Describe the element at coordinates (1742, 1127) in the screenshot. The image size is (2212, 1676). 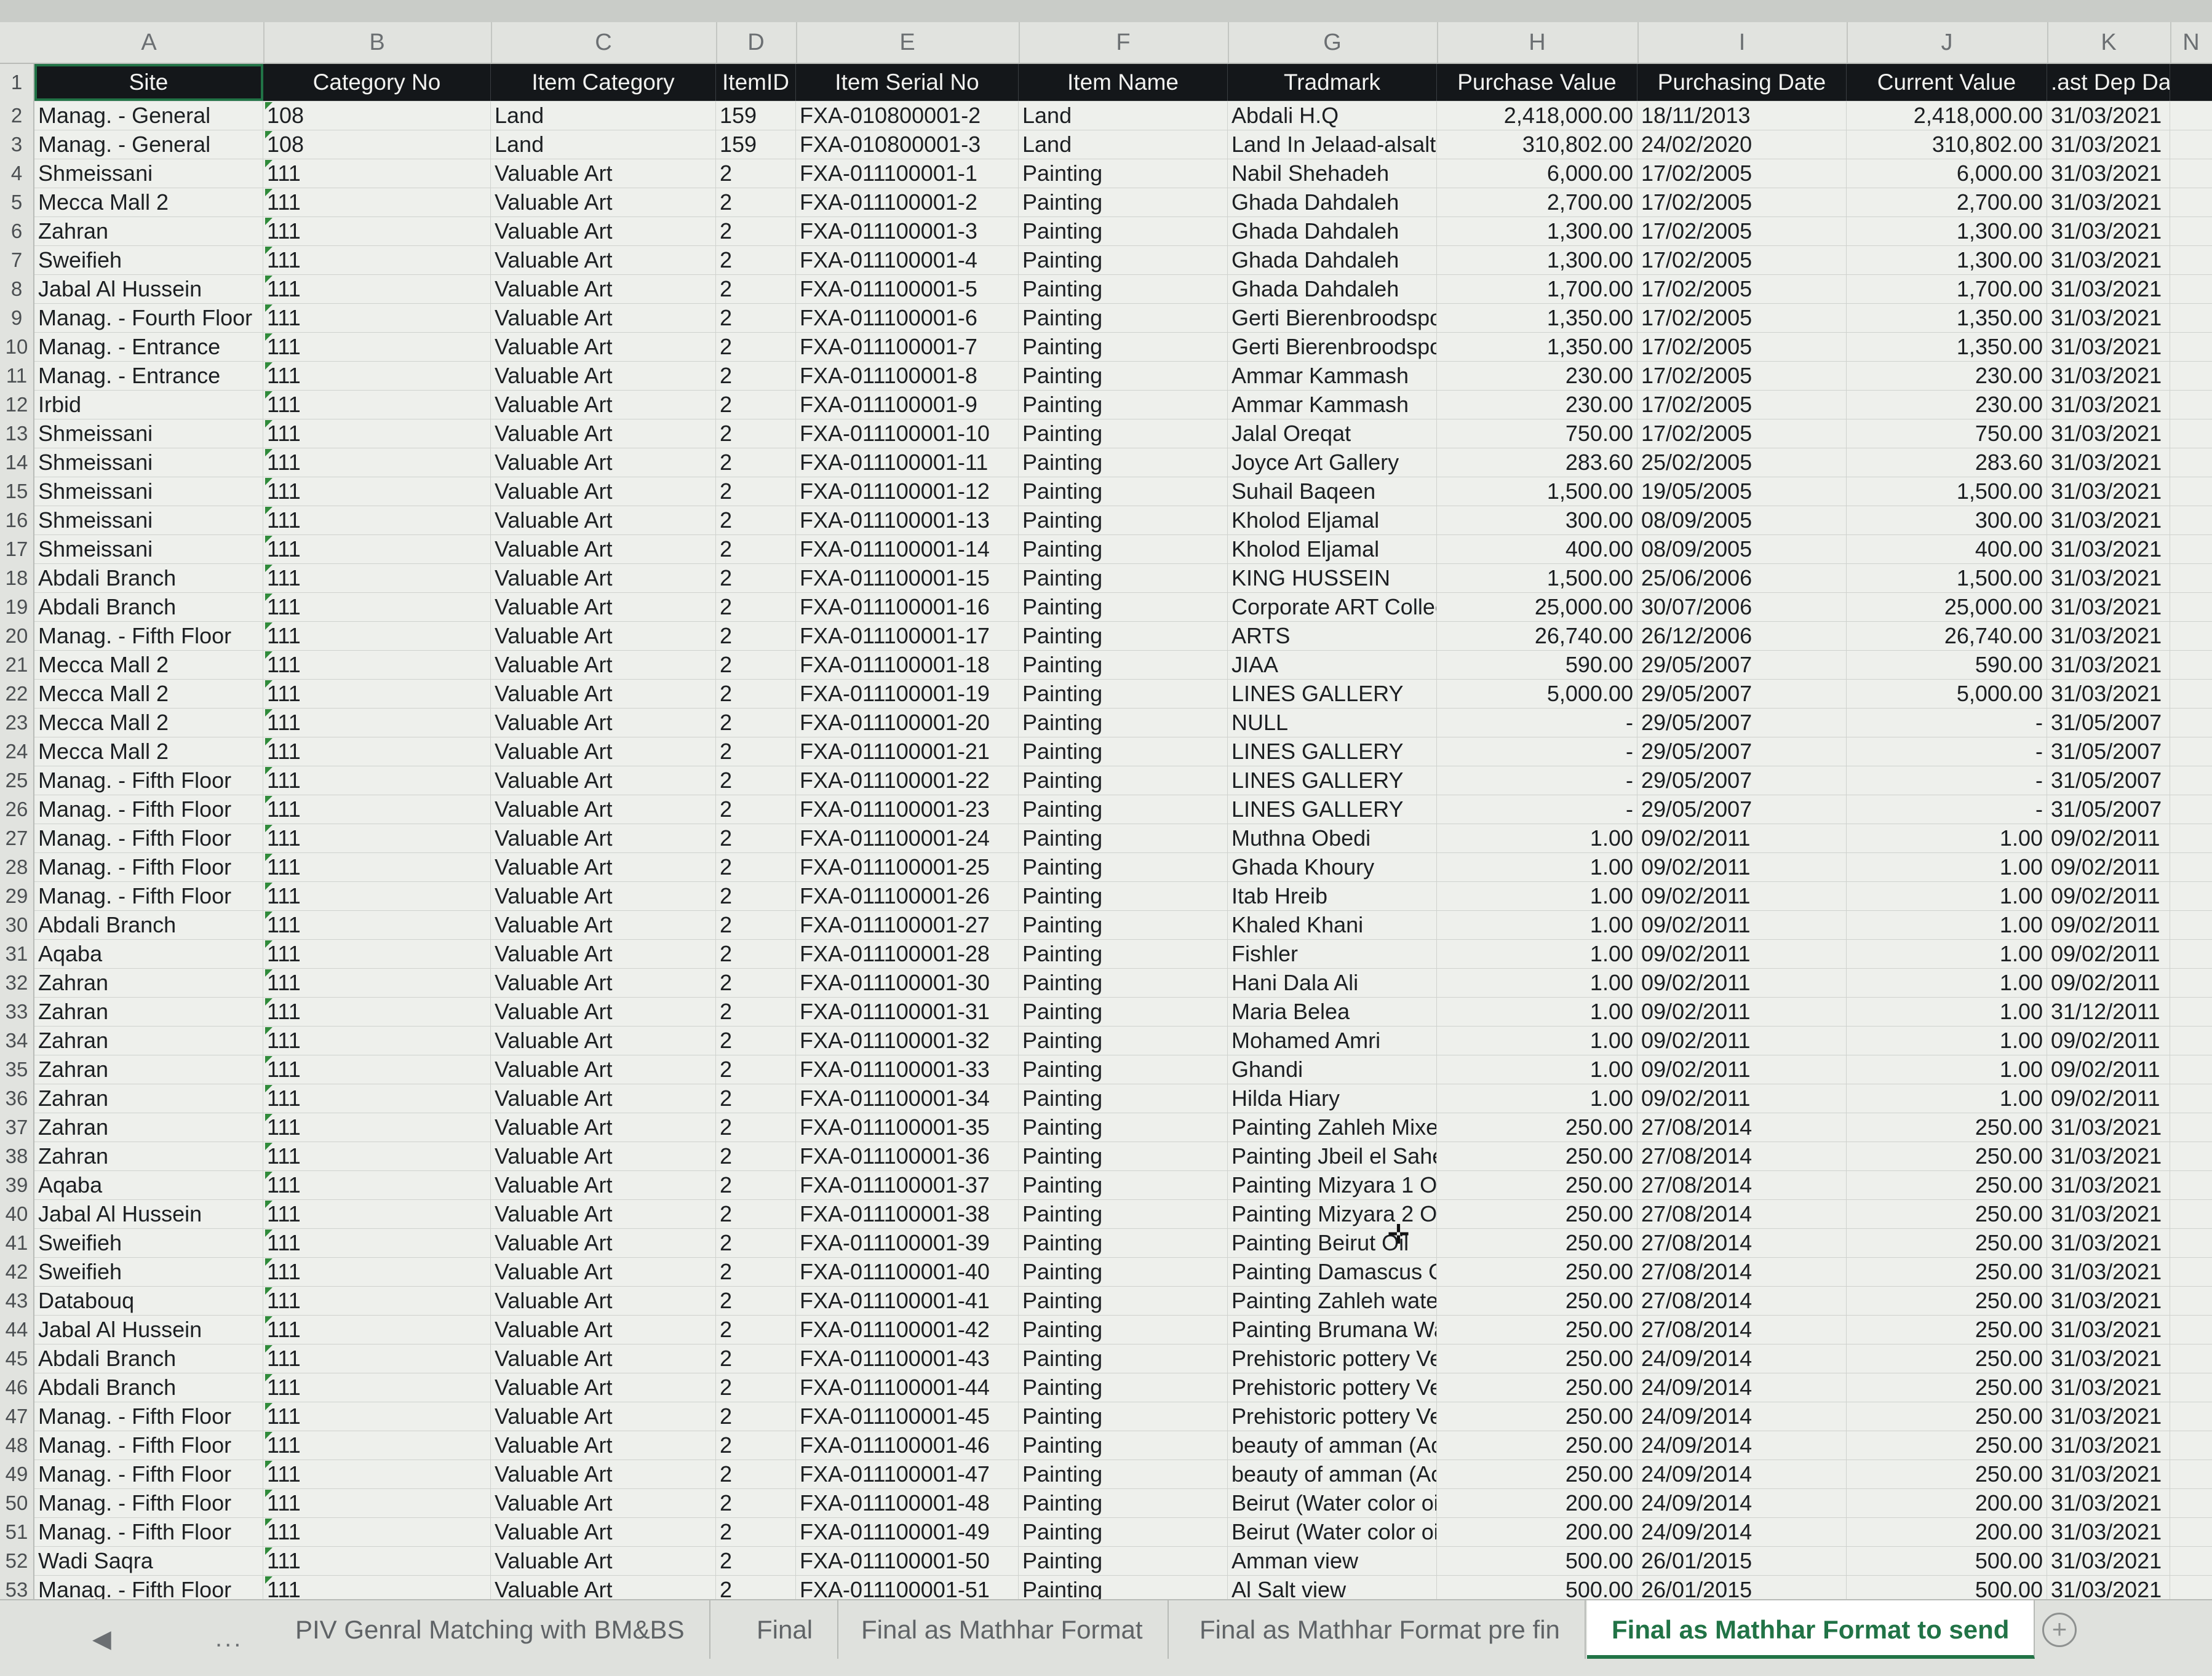
I see `table-cell-pd: 27/08/2014` at that location.